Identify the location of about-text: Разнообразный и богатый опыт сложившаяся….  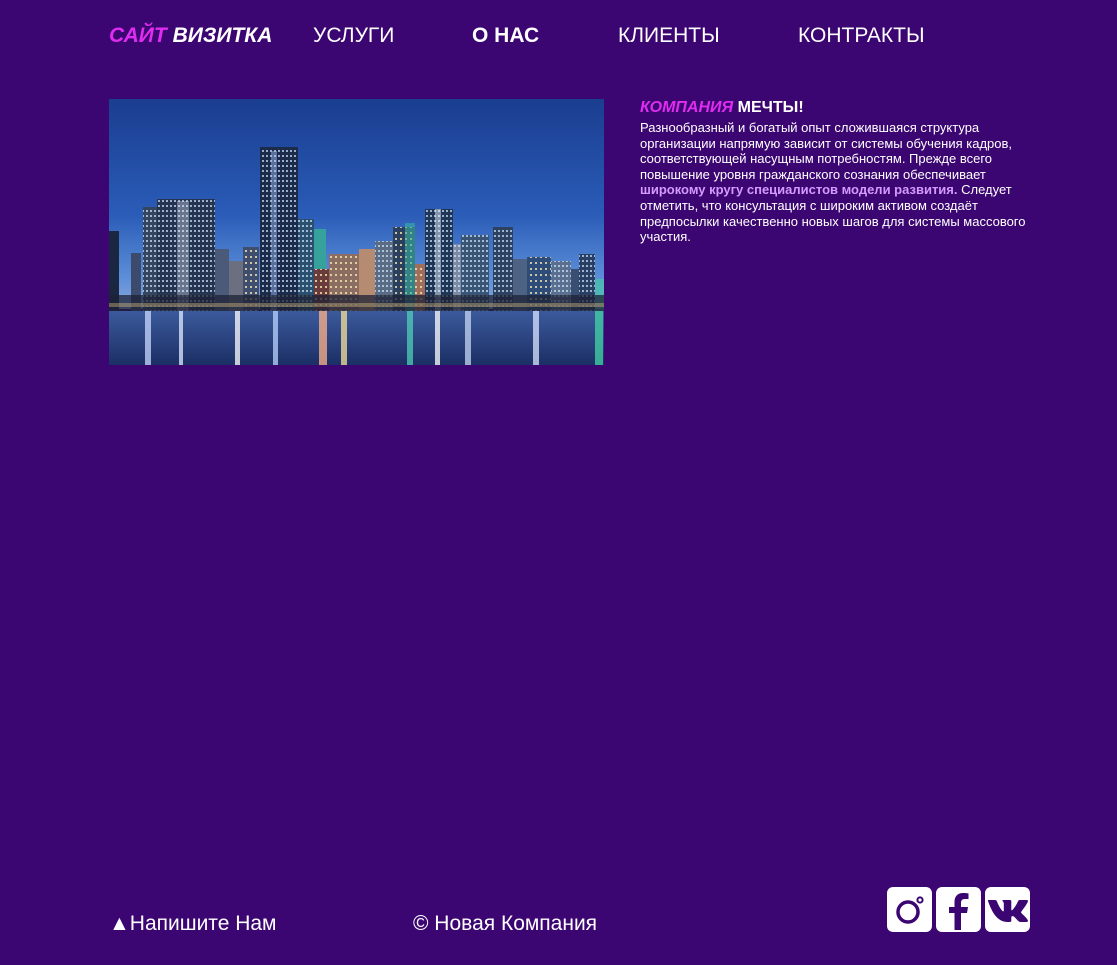
(845, 182).